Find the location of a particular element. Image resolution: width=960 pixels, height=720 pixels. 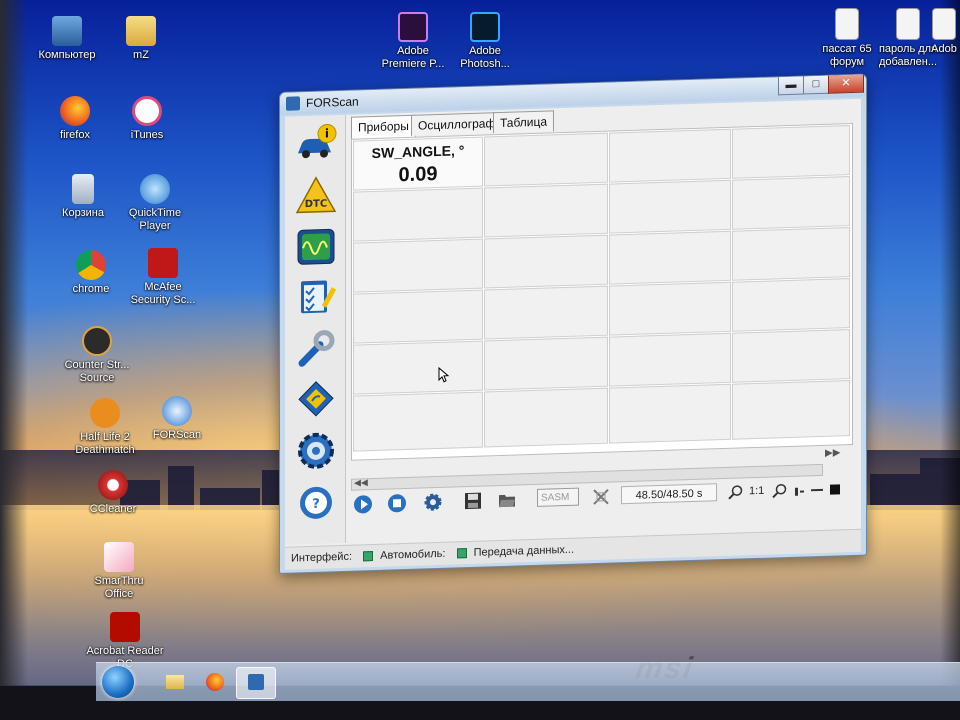

desktop-icon-chrome: chrome is located at coordinates (91, 273).